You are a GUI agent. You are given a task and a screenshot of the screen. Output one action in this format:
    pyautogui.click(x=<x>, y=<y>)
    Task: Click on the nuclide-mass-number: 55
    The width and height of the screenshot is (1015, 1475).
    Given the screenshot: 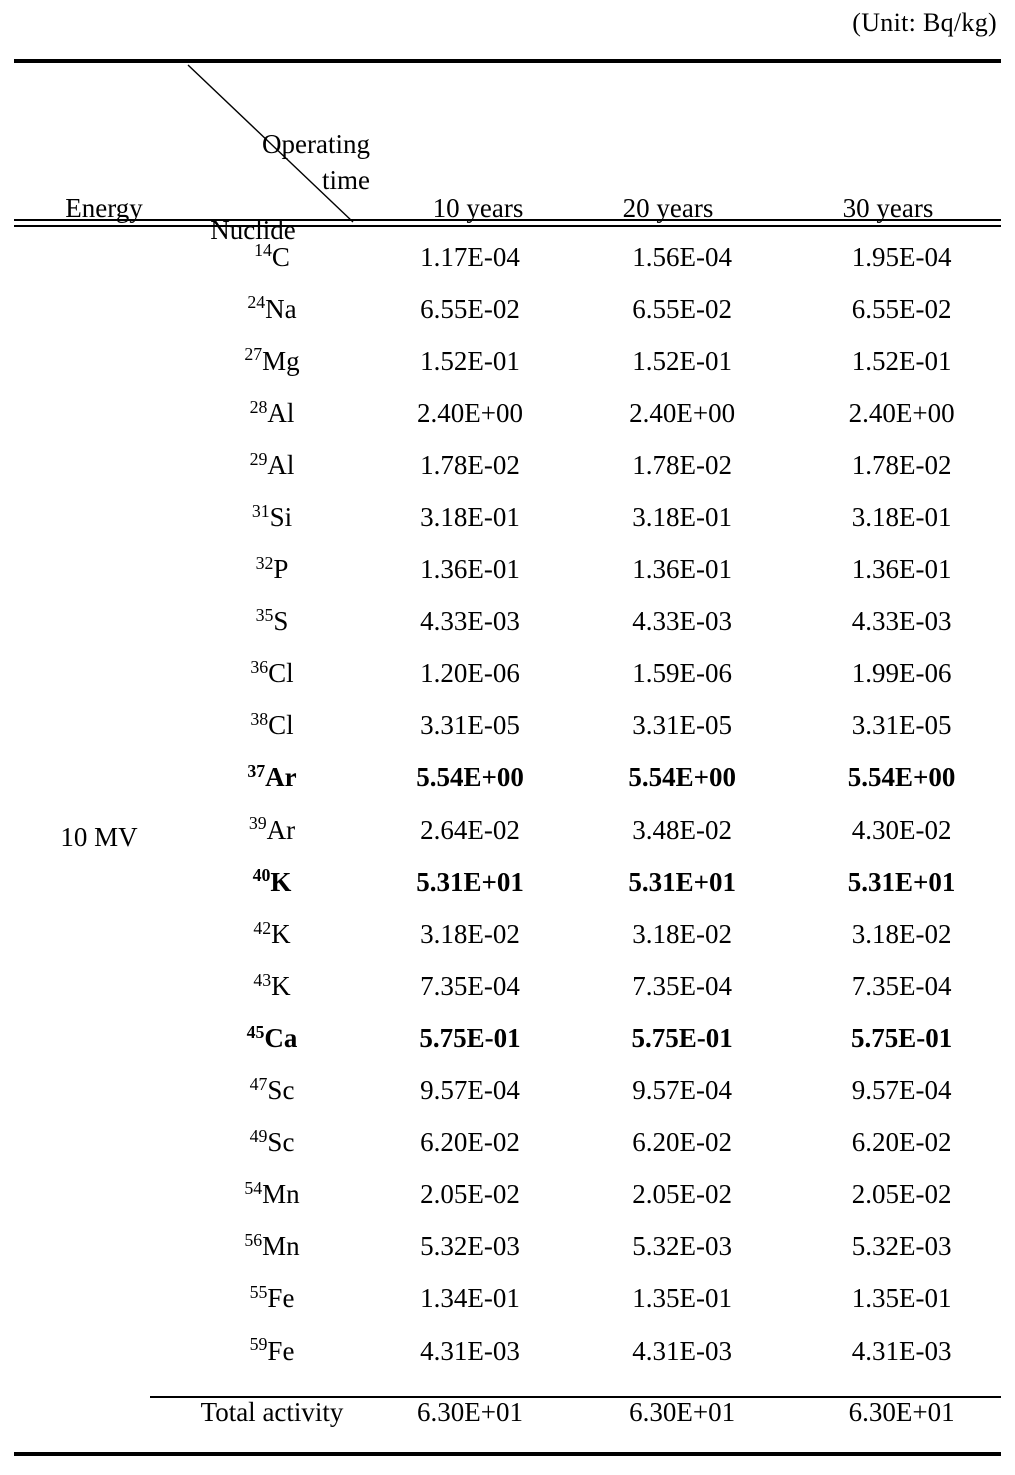 What is the action you would take?
    pyautogui.click(x=258, y=1292)
    